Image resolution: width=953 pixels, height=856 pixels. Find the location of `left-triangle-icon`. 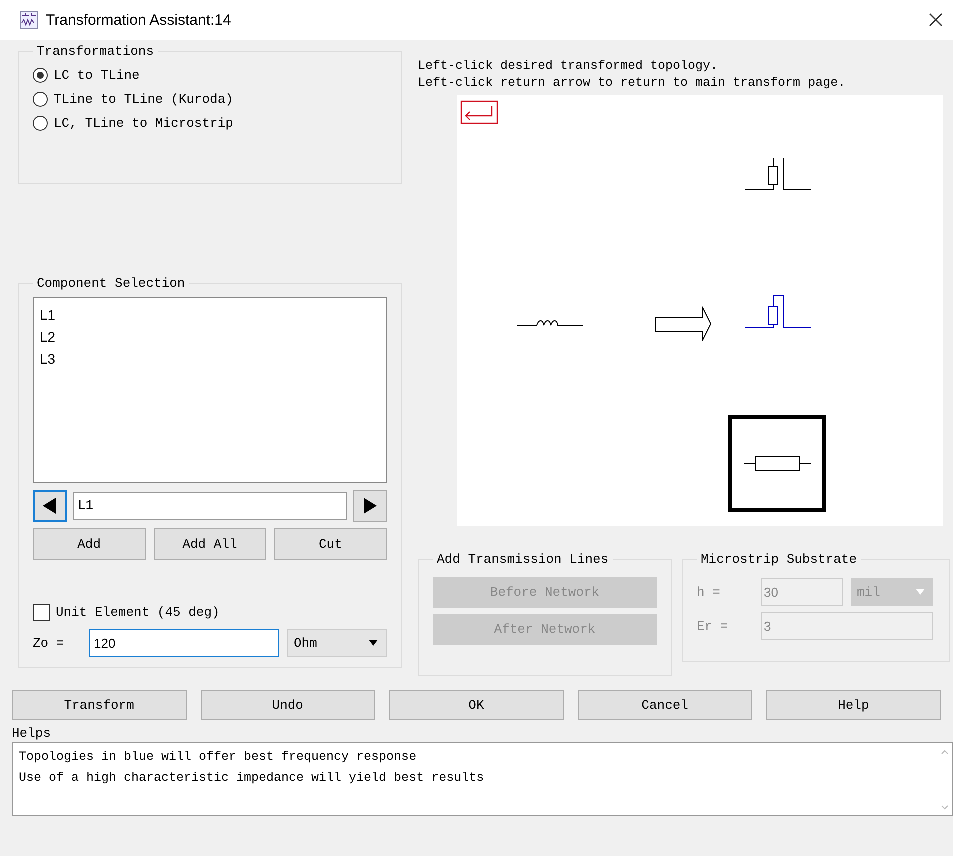

left-triangle-icon is located at coordinates (50, 506).